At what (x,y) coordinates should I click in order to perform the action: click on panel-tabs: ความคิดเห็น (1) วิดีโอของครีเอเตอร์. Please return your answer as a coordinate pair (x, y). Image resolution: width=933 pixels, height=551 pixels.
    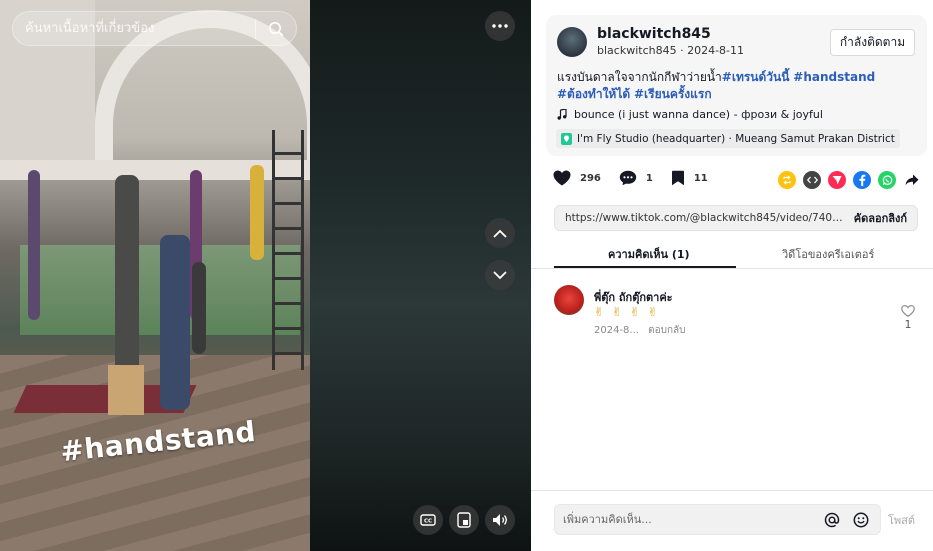
    Looking at the image, I should click on (732, 254).